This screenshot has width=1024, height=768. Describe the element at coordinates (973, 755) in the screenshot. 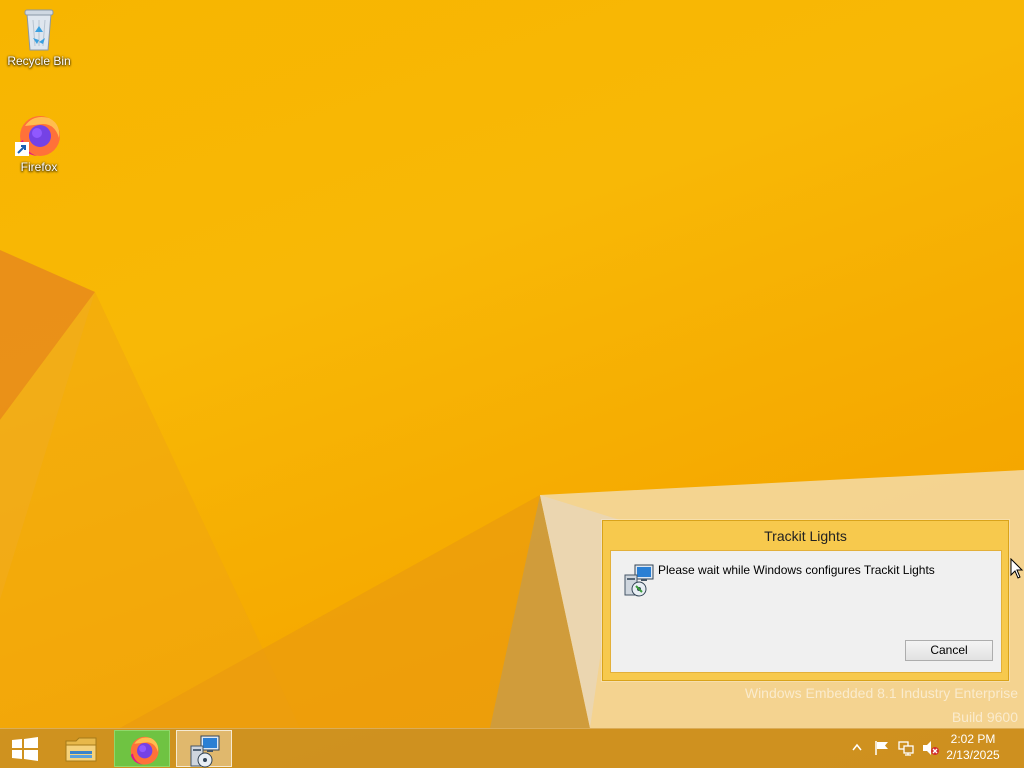

I see `clock-date: 2/13/2025` at that location.